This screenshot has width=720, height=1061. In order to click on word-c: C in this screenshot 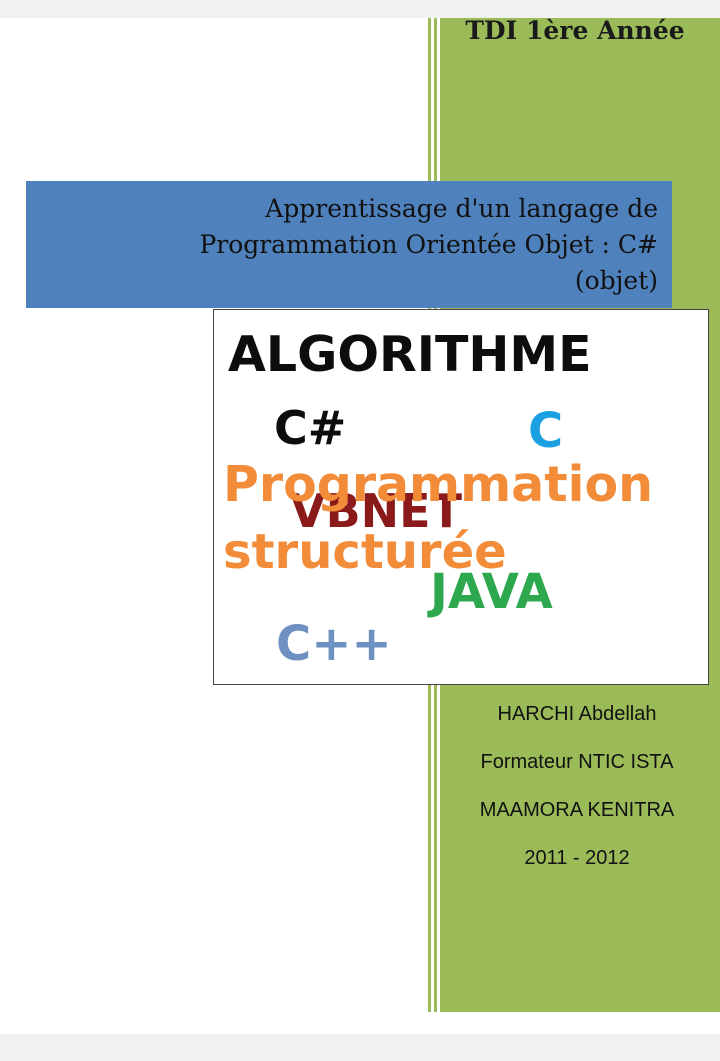, I will do `click(546, 431)`.